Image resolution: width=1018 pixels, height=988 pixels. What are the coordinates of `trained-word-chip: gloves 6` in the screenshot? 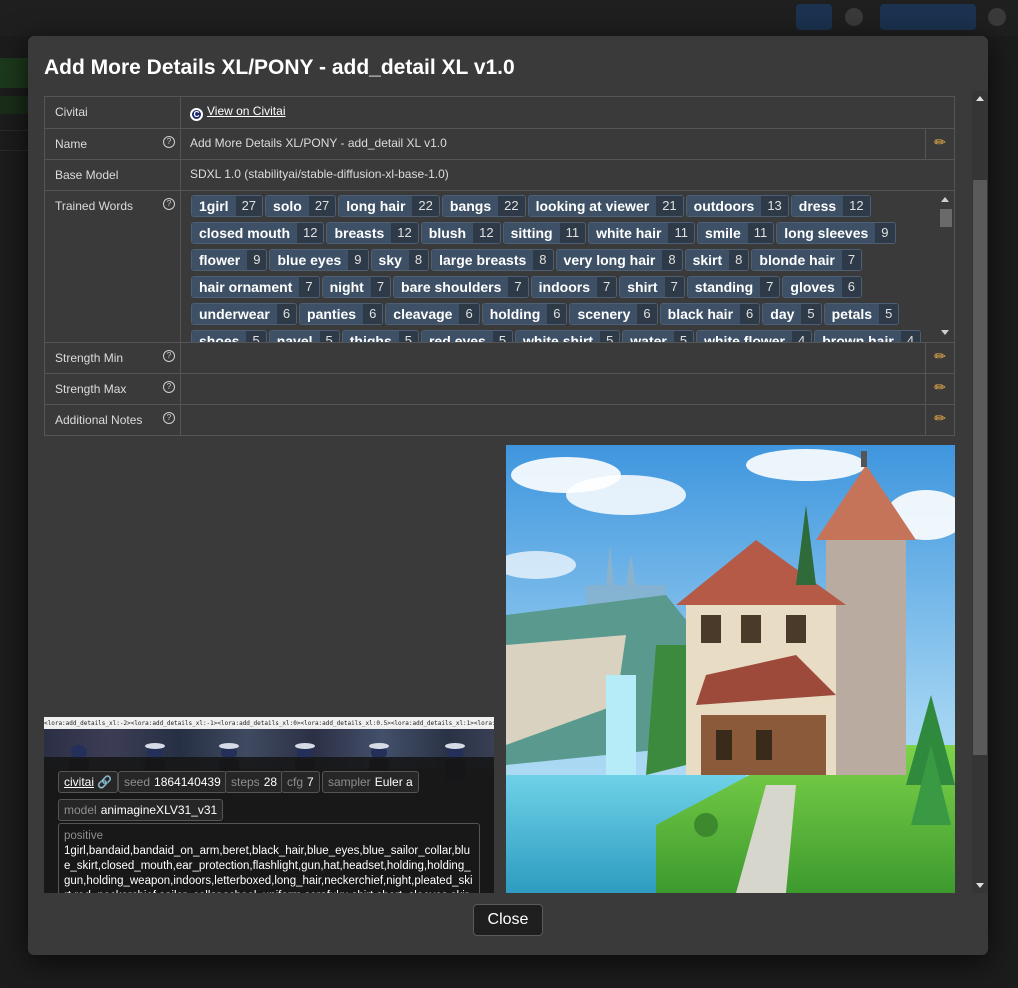 It's located at (822, 287).